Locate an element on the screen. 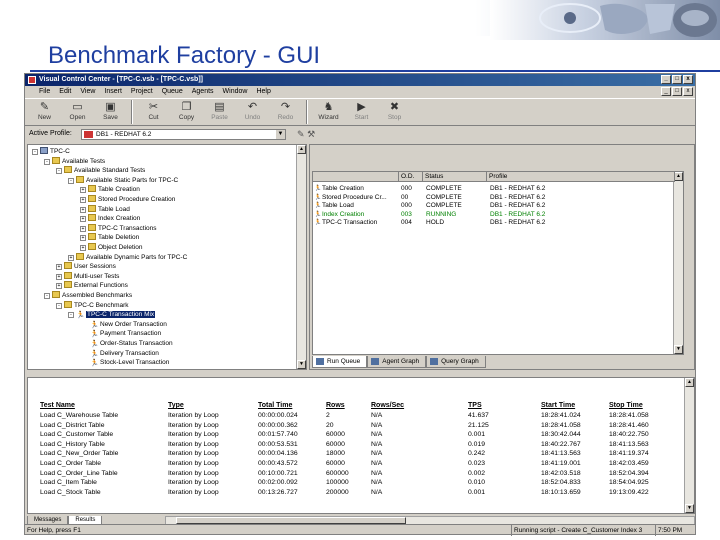 The width and height of the screenshot is (720, 540). tree-item: + External Functions is located at coordinates (92, 285).